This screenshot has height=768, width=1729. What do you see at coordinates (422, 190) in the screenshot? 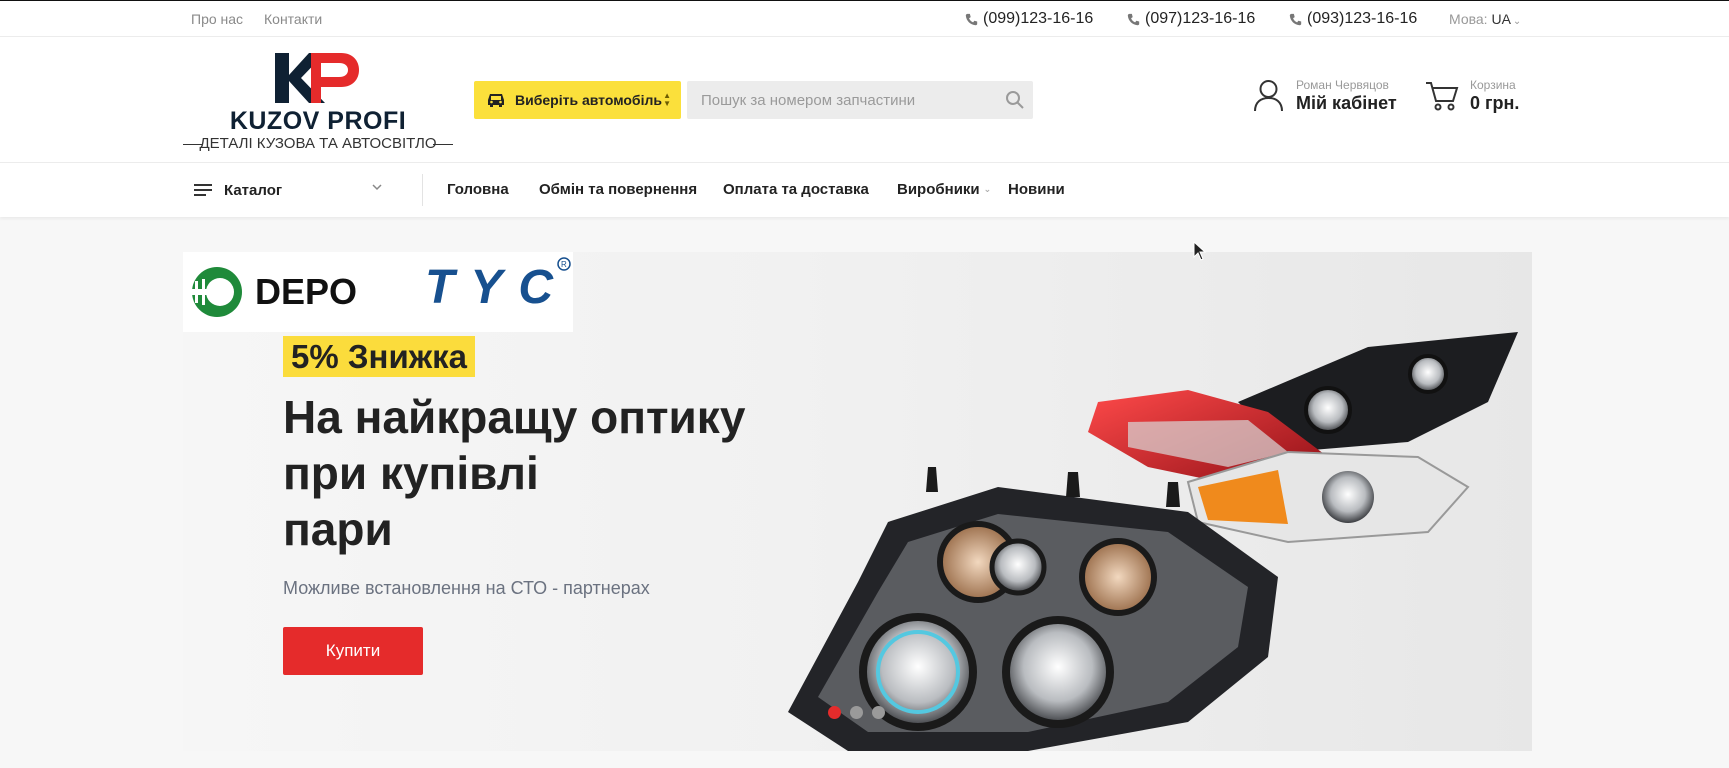
I see `nav-divider` at bounding box center [422, 190].